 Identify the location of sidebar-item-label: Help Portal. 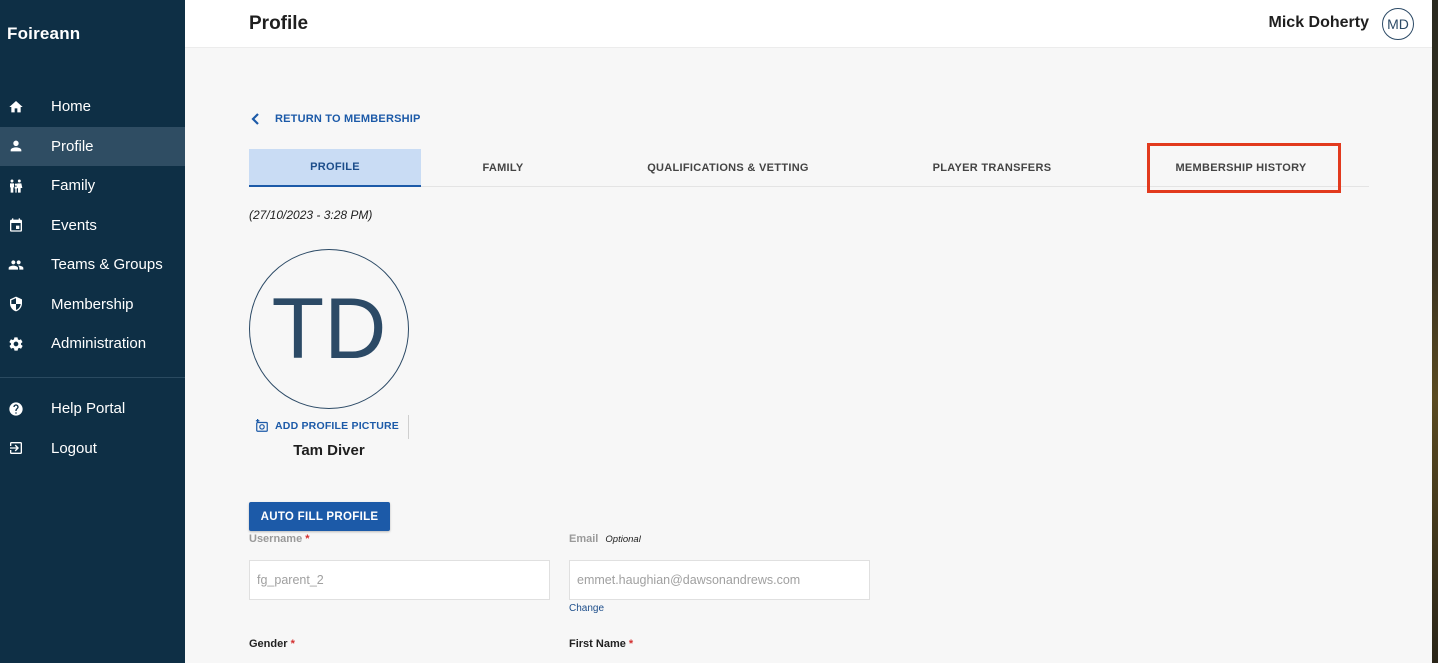
(88, 409).